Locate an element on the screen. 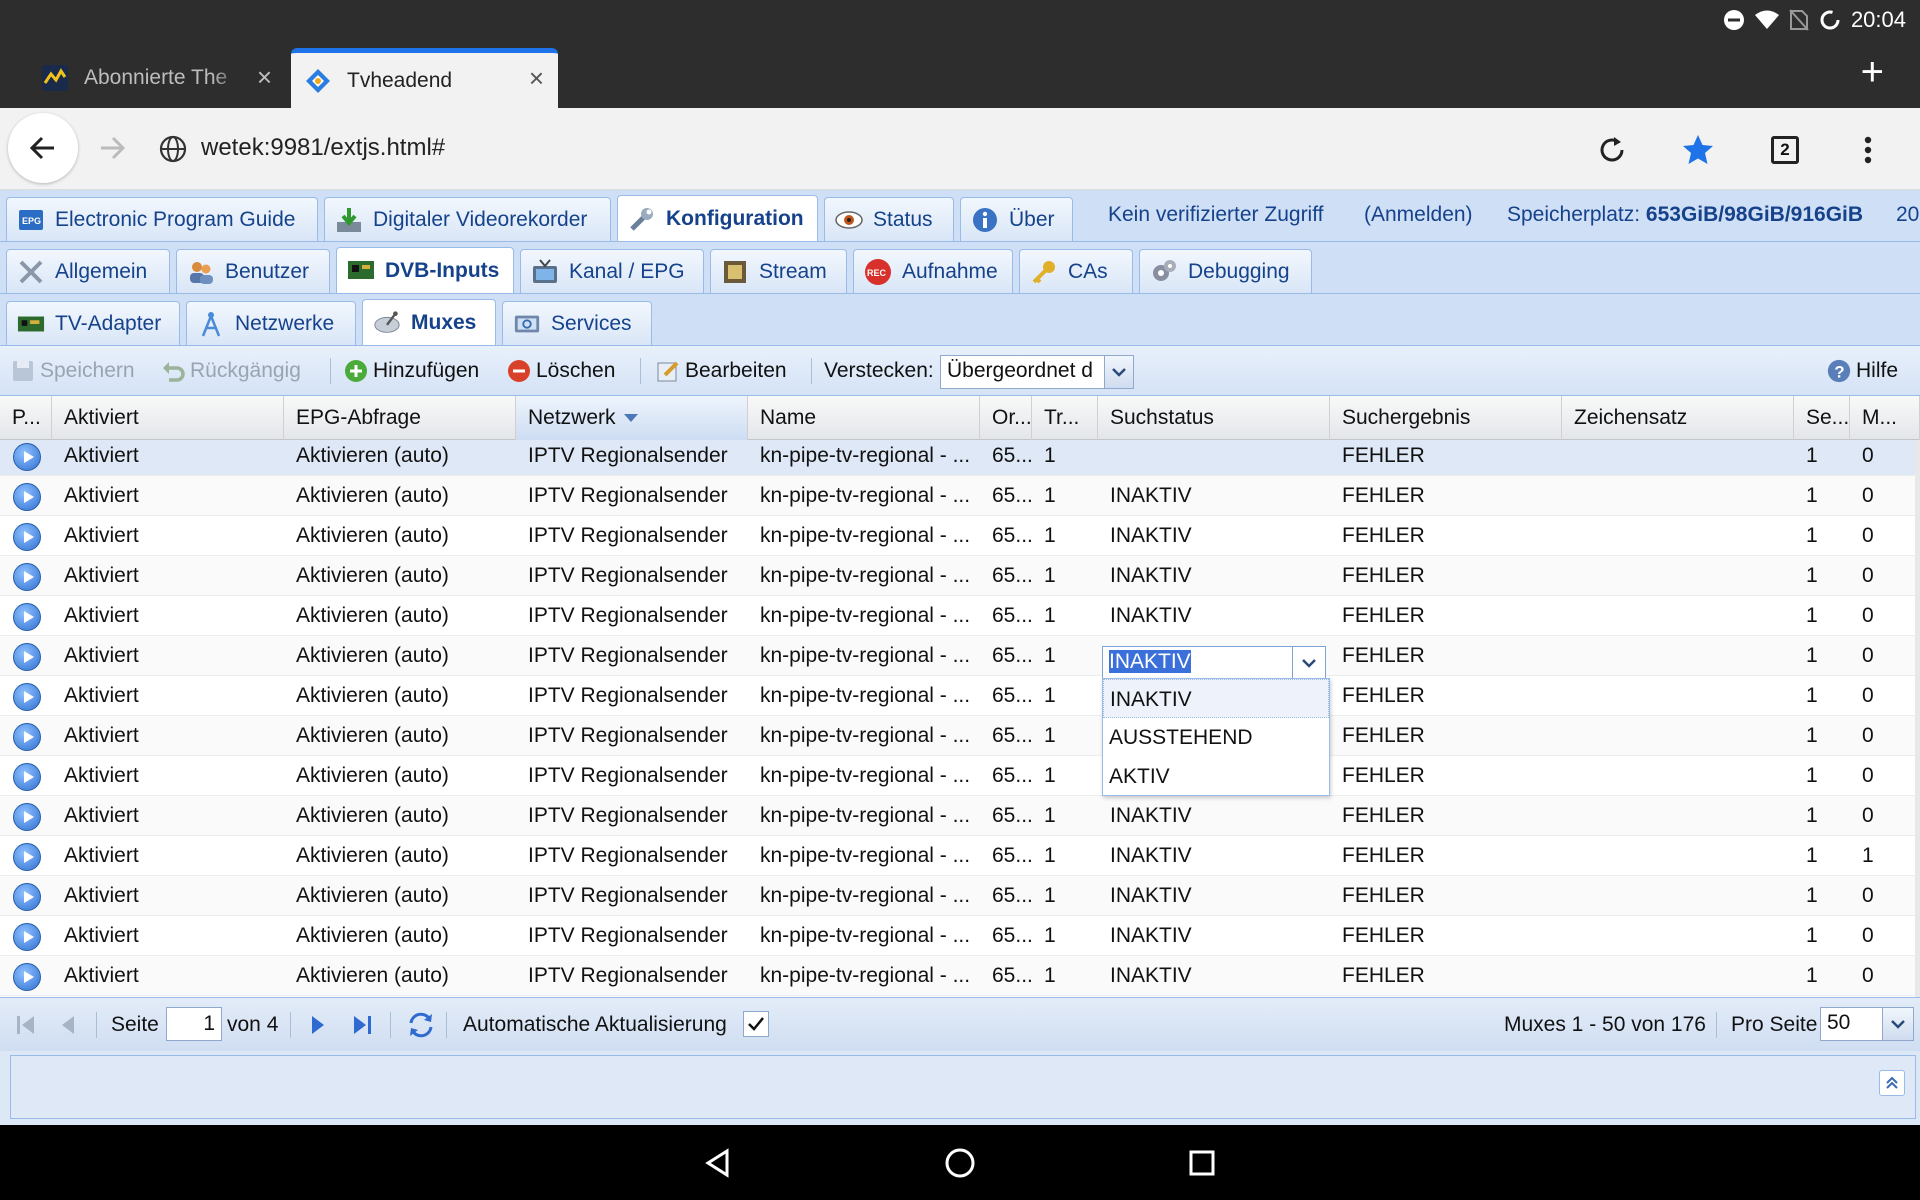  tab-status: Status is located at coordinates (889, 219).